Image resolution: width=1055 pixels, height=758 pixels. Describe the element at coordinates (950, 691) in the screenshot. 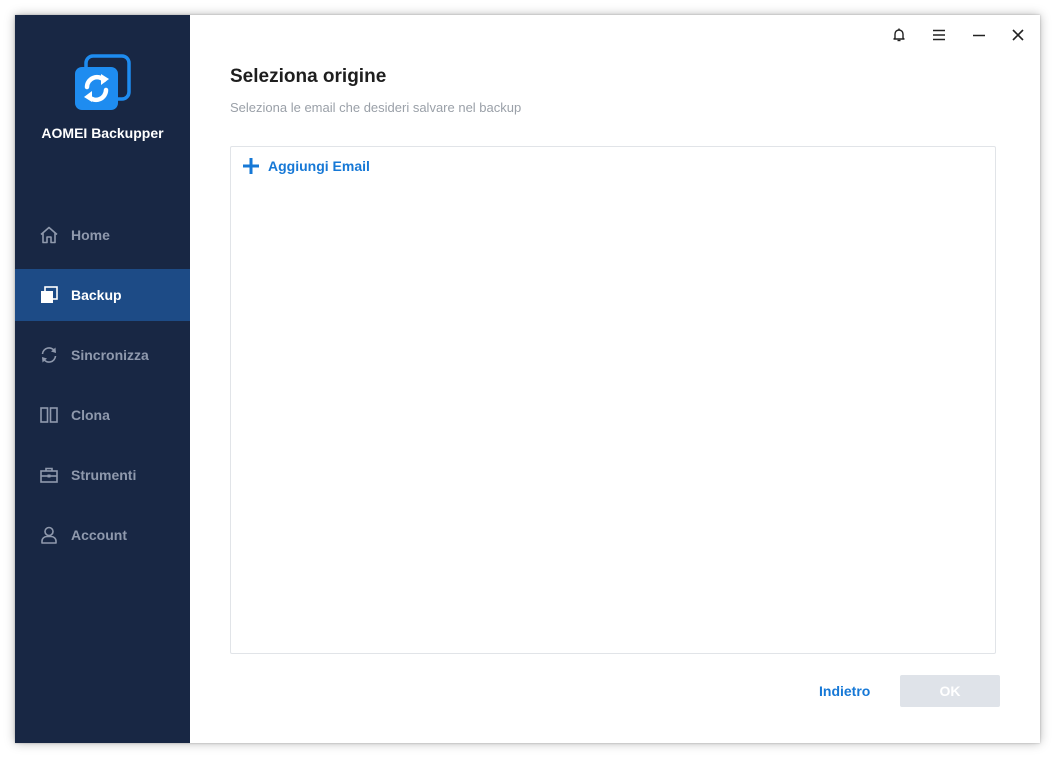

I see `ok-button: OK` at that location.